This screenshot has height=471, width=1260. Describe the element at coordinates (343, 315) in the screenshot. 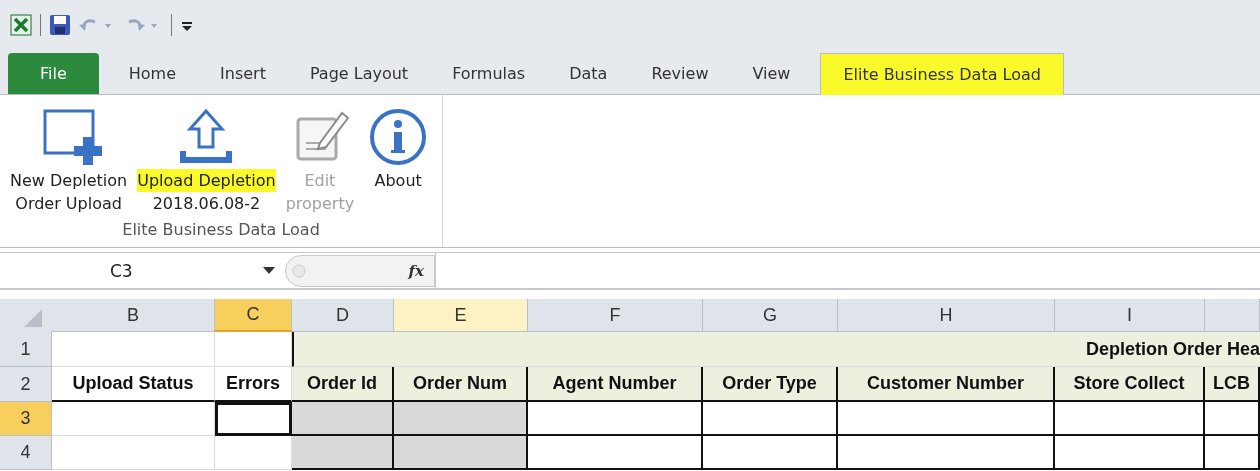

I see `column-header: D` at that location.